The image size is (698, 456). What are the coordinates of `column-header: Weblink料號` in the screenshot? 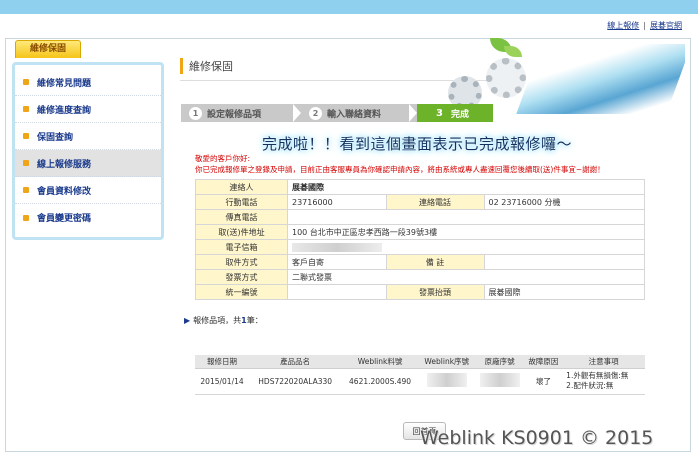 It's located at (380, 362).